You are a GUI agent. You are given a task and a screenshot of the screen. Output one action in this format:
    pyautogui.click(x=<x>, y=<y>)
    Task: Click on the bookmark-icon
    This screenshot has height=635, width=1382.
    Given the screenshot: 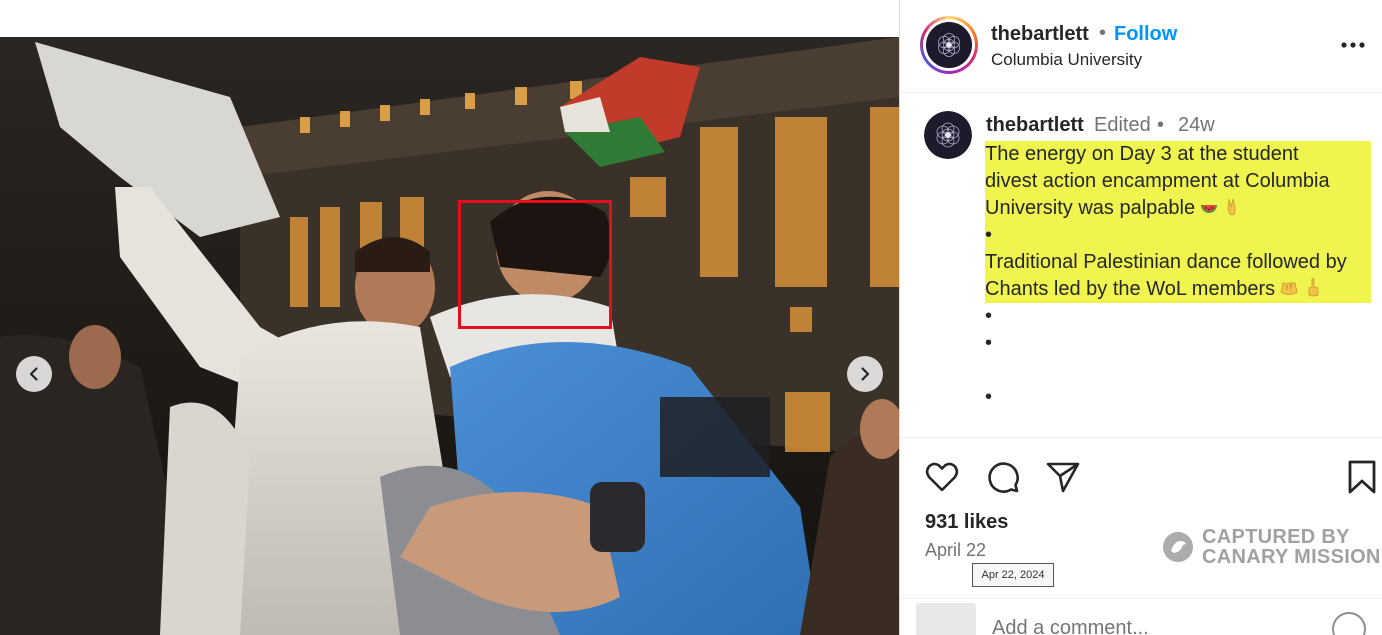 What is the action you would take?
    pyautogui.click(x=1362, y=477)
    